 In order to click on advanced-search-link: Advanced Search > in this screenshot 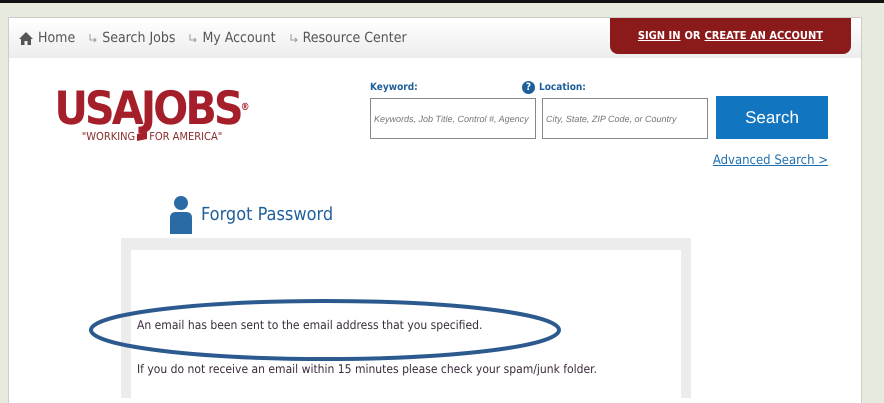, I will do `click(770, 160)`.